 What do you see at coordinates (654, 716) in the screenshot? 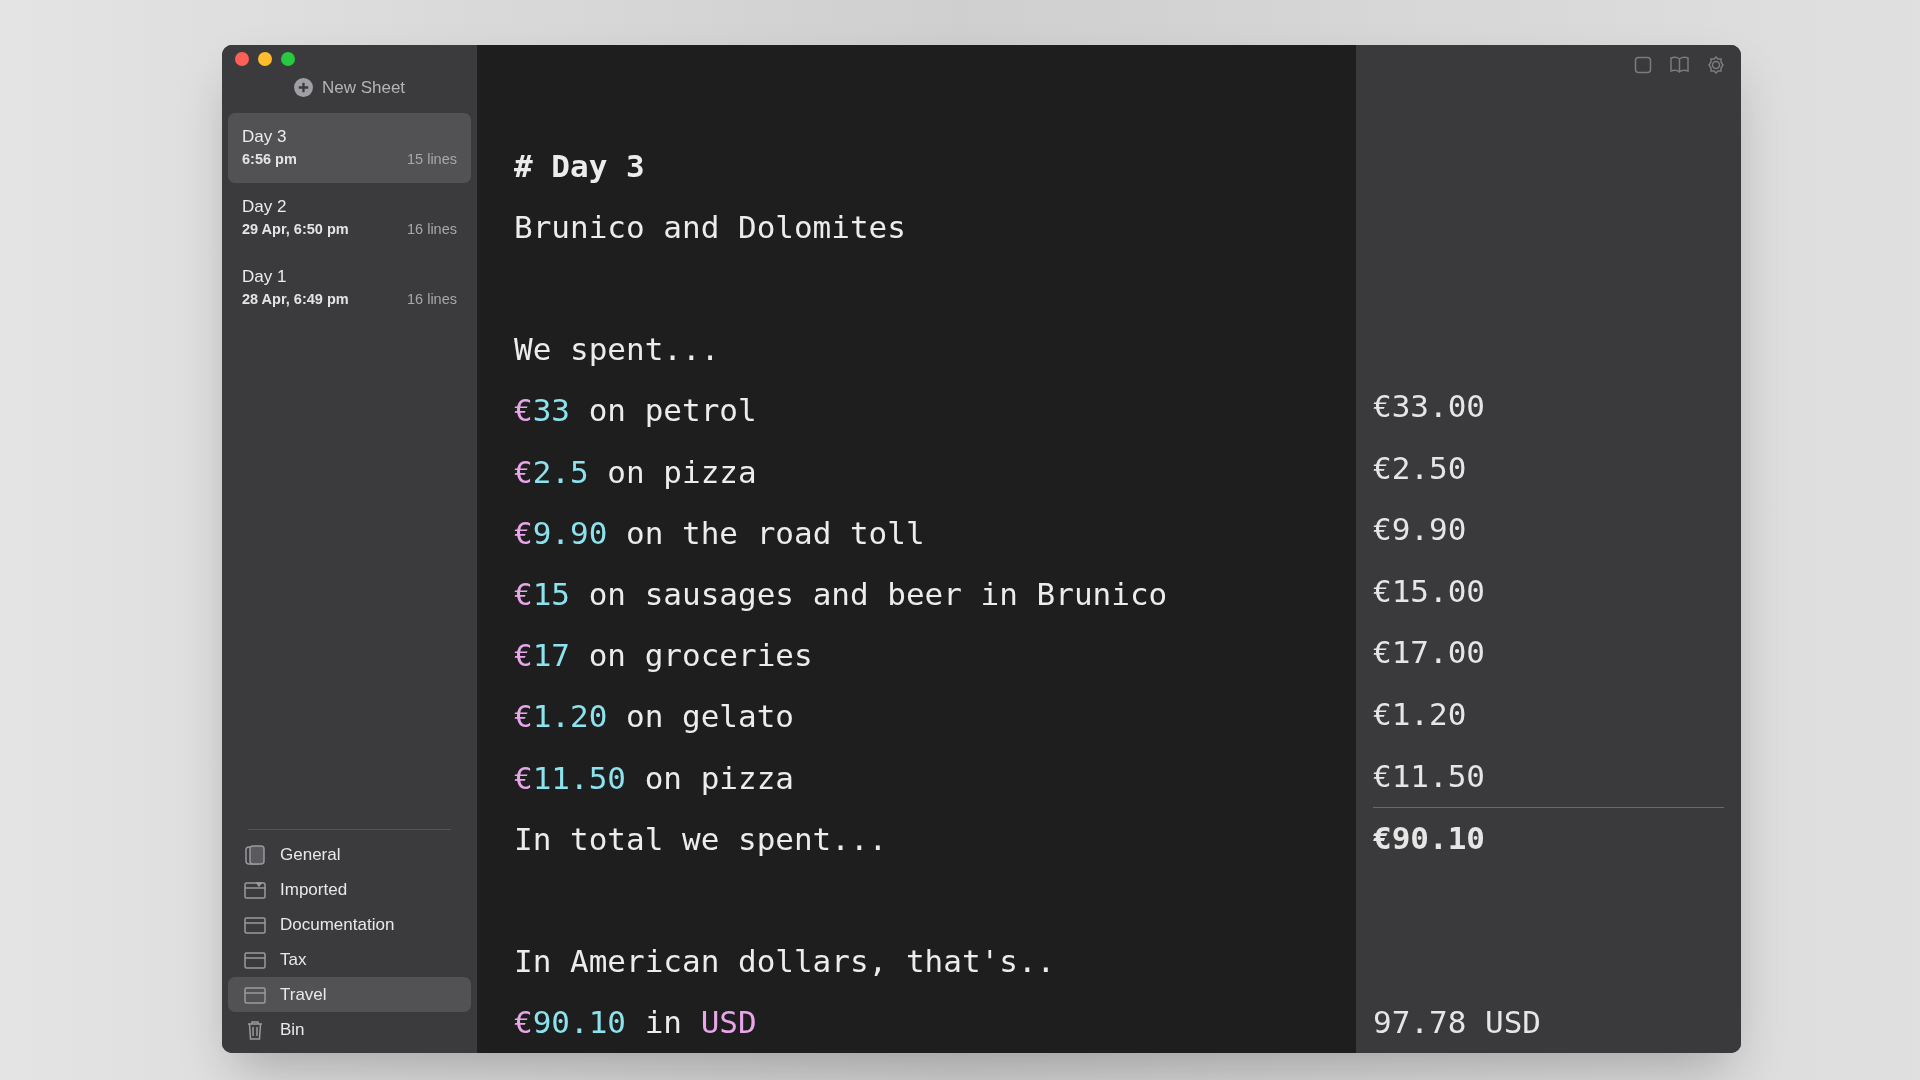
I see `editor-line: €1.20 on gelato` at bounding box center [654, 716].